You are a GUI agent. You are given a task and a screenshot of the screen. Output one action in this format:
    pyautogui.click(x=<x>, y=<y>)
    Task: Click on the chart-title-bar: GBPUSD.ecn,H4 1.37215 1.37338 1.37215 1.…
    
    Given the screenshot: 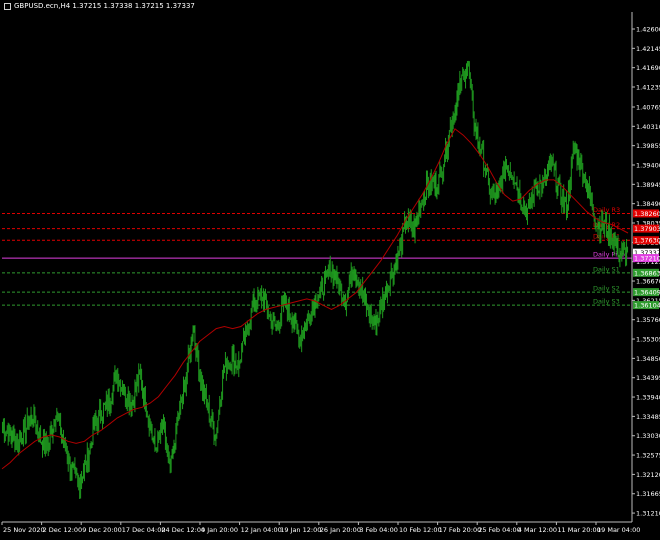 What is the action you would take?
    pyautogui.click(x=99, y=6)
    